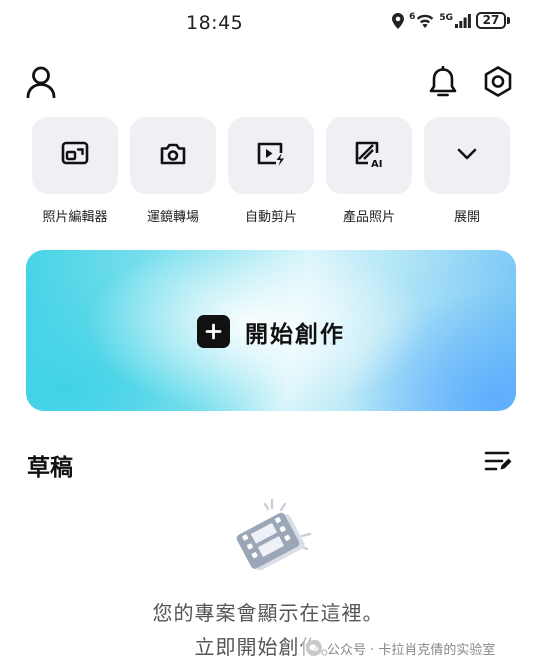 This screenshot has width=536, height=668. I want to click on auto-cut-icon, so click(271, 156).